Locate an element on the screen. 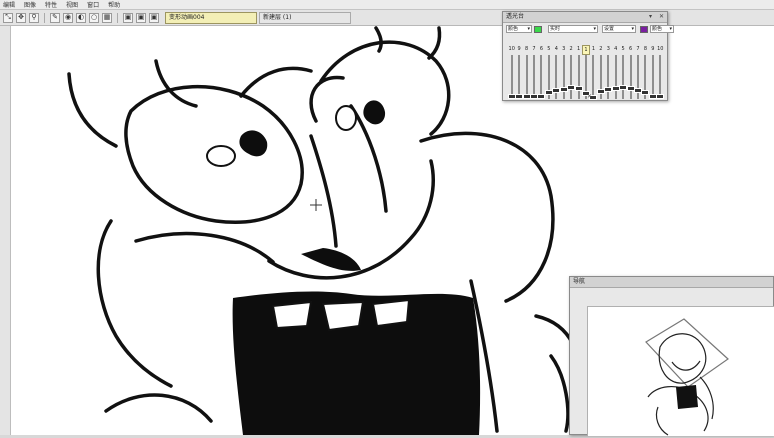  navigator-thumbnail is located at coordinates (687, 377).